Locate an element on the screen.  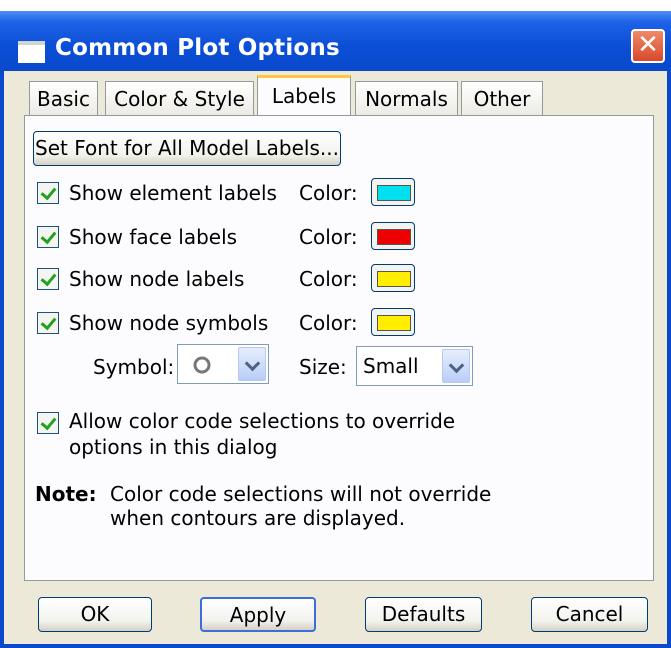
face-color-swatch is located at coordinates (393, 236).